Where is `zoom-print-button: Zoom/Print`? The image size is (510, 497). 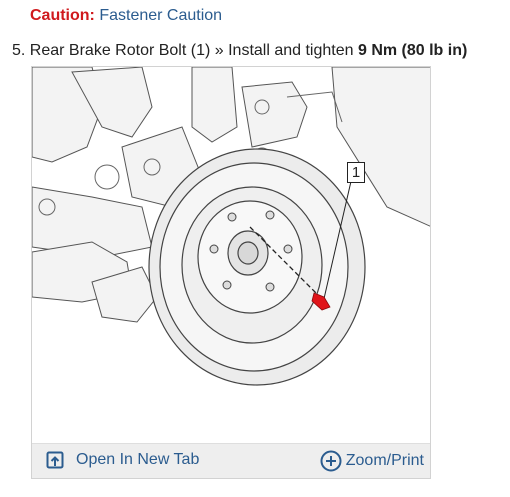
zoom-print-button: Zoom/Print is located at coordinates (372, 461).